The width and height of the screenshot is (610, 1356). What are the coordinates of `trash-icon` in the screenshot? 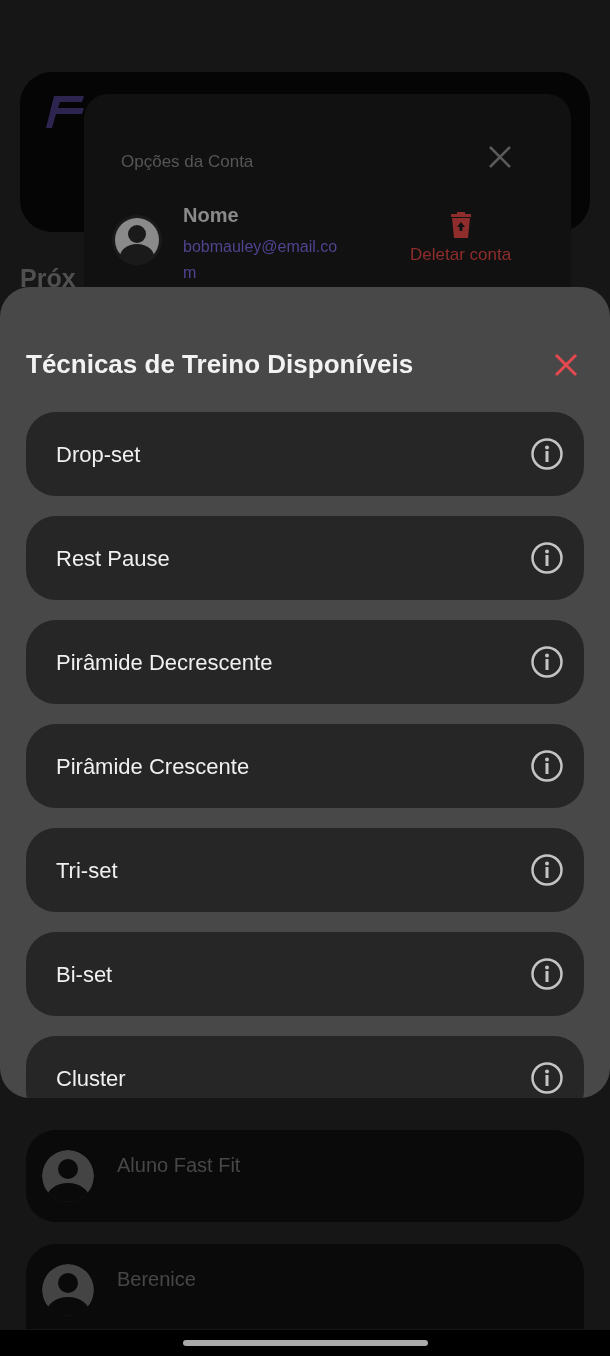 It's located at (460, 225).